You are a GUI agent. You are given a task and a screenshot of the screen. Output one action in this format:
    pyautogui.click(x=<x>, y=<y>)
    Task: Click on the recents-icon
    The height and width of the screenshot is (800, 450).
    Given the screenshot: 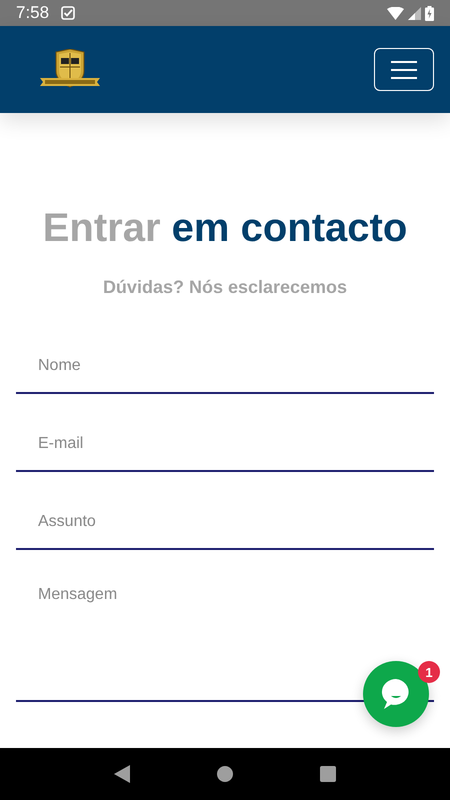 What is the action you would take?
    pyautogui.click(x=328, y=774)
    